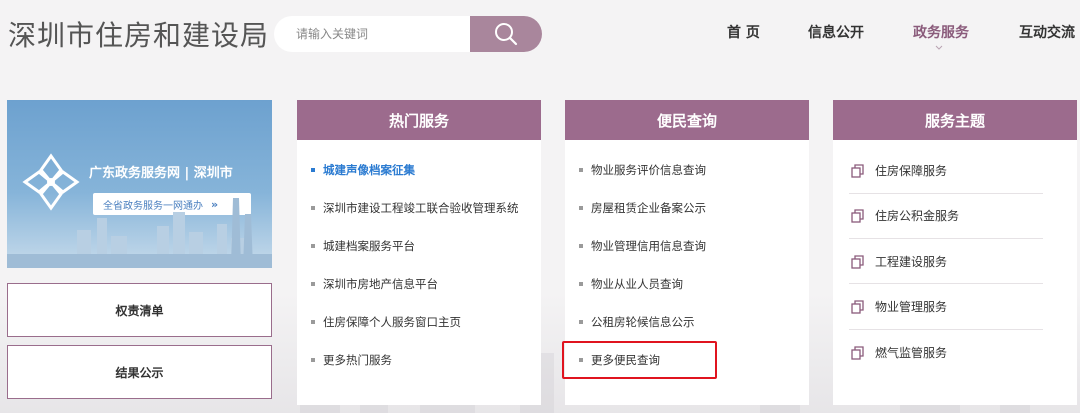 This screenshot has width=1080, height=413. What do you see at coordinates (139, 372) in the screenshot?
I see `result-publicity-button: 结果公示` at bounding box center [139, 372].